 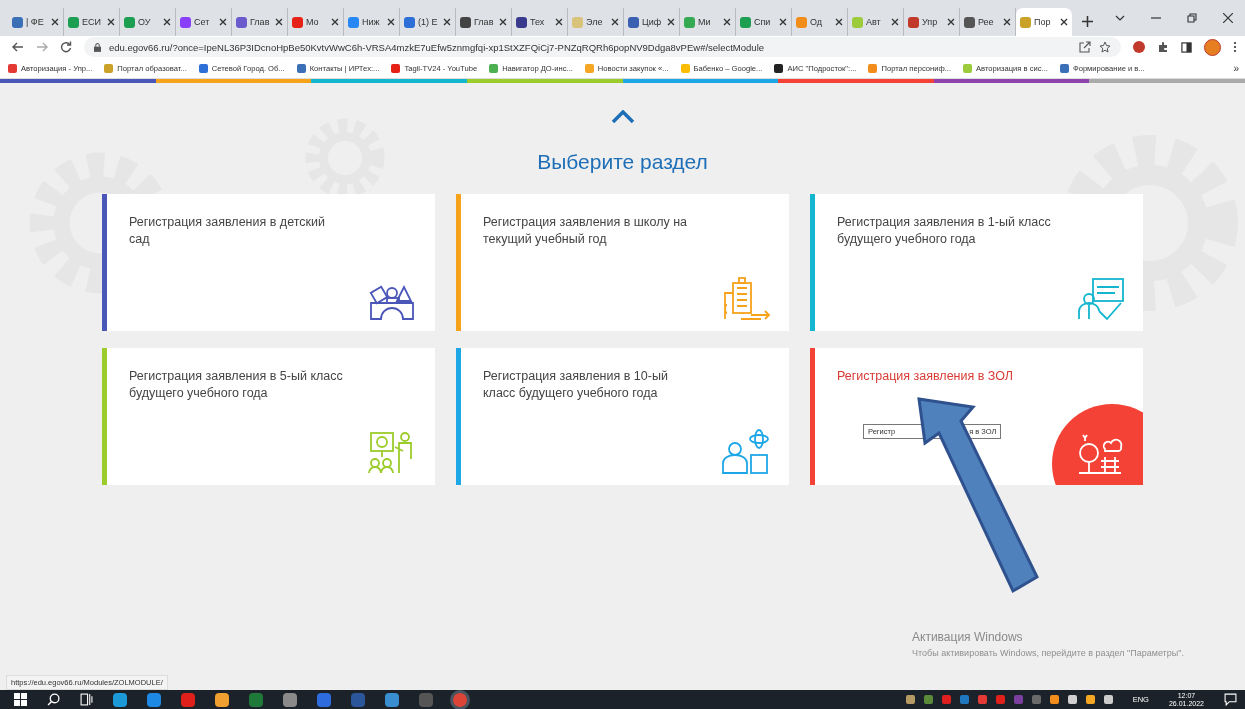 What do you see at coordinates (18, 47) in the screenshot?
I see `back-icon` at bounding box center [18, 47].